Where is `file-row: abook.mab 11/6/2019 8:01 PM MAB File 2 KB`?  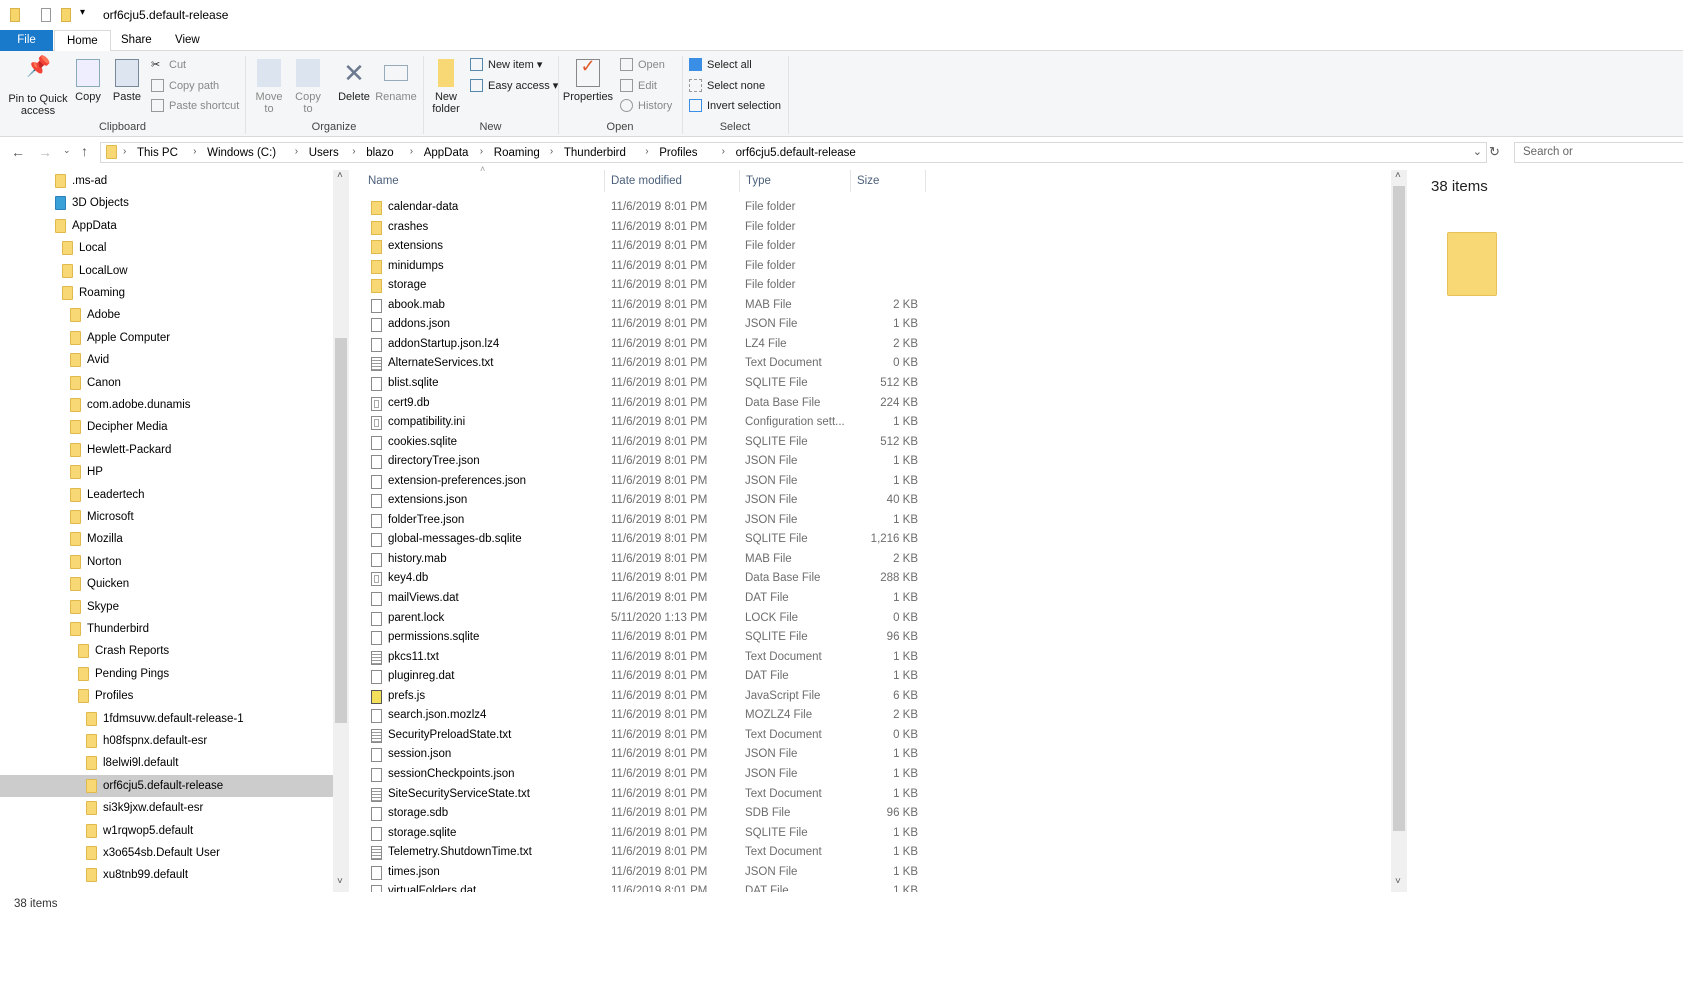 file-row: abook.mab 11/6/2019 8:01 PM MAB File 2 KB is located at coordinates (645, 306).